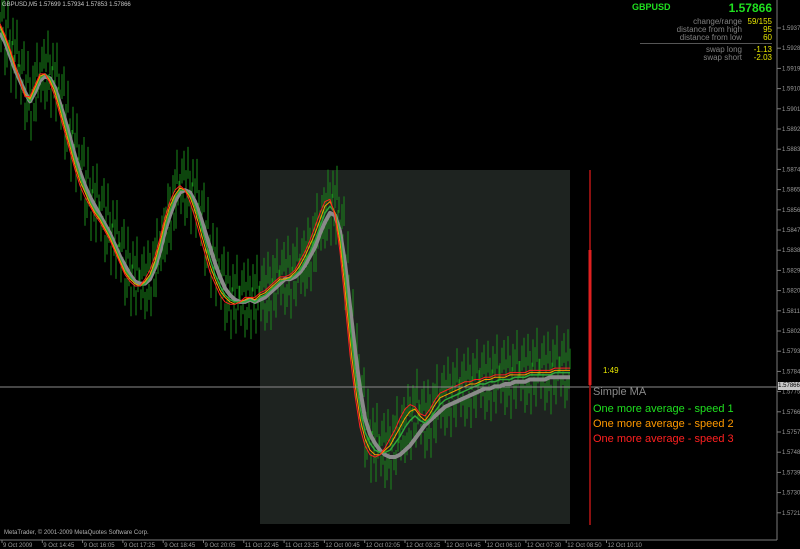 This screenshot has width=800, height=549. Describe the element at coordinates (791, 170) in the screenshot. I see `y-tick-label: 1.58745` at that location.